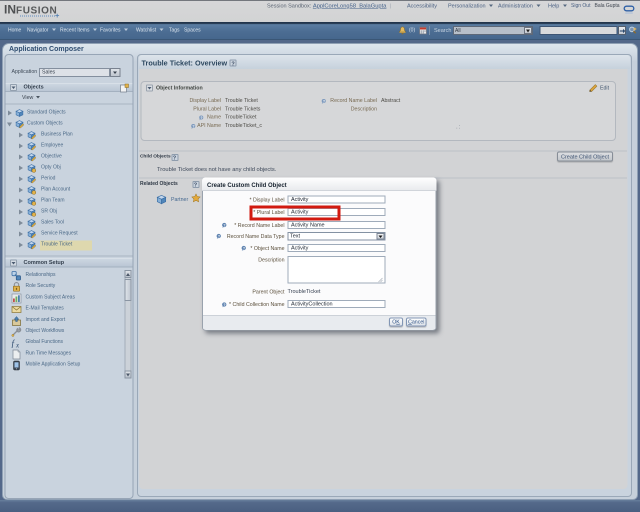 The width and height of the screenshot is (640, 512). What do you see at coordinates (17, 345) in the screenshot?
I see `svg-text: x` at bounding box center [17, 345].